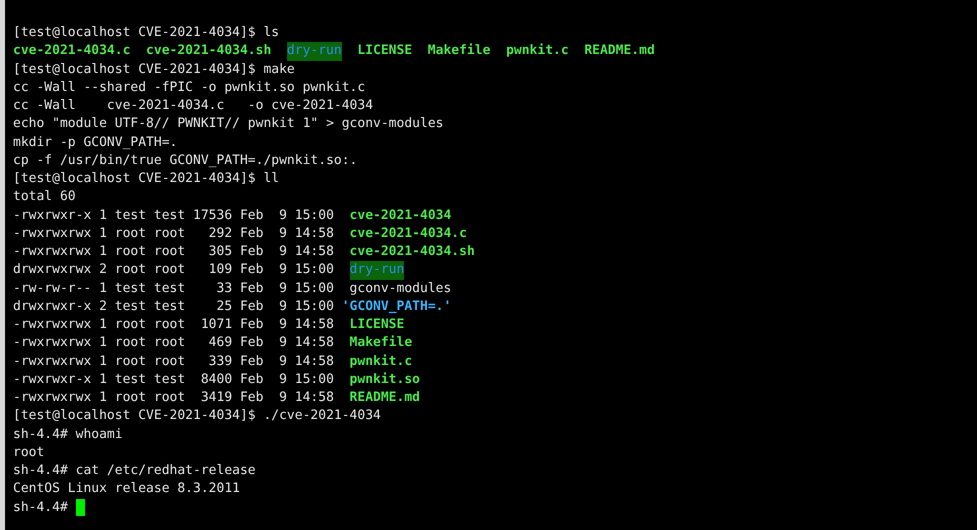  Describe the element at coordinates (189, 87) in the screenshot. I see `terminal-text: cc -Wall --shared -fPIC -o pwnkit.so pwnkit.c` at that location.